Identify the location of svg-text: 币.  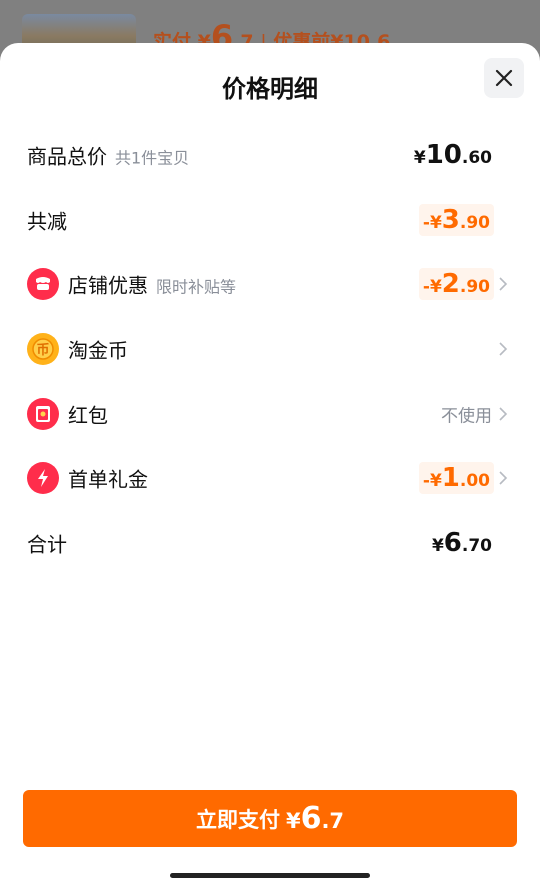
(42, 350).